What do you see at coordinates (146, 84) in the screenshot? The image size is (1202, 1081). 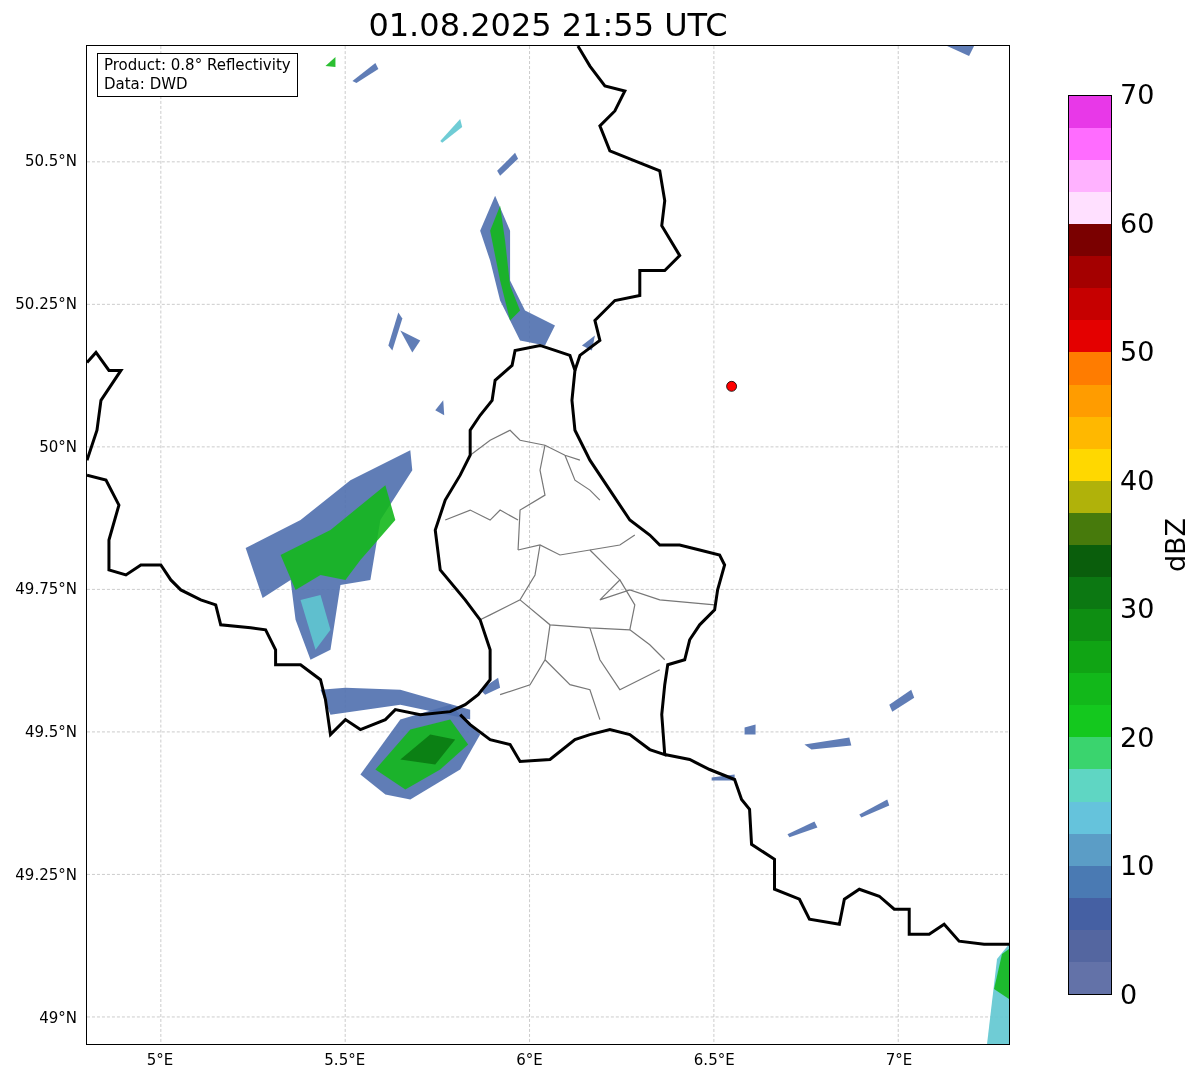 I see `legend-text: Data: DWD` at bounding box center [146, 84].